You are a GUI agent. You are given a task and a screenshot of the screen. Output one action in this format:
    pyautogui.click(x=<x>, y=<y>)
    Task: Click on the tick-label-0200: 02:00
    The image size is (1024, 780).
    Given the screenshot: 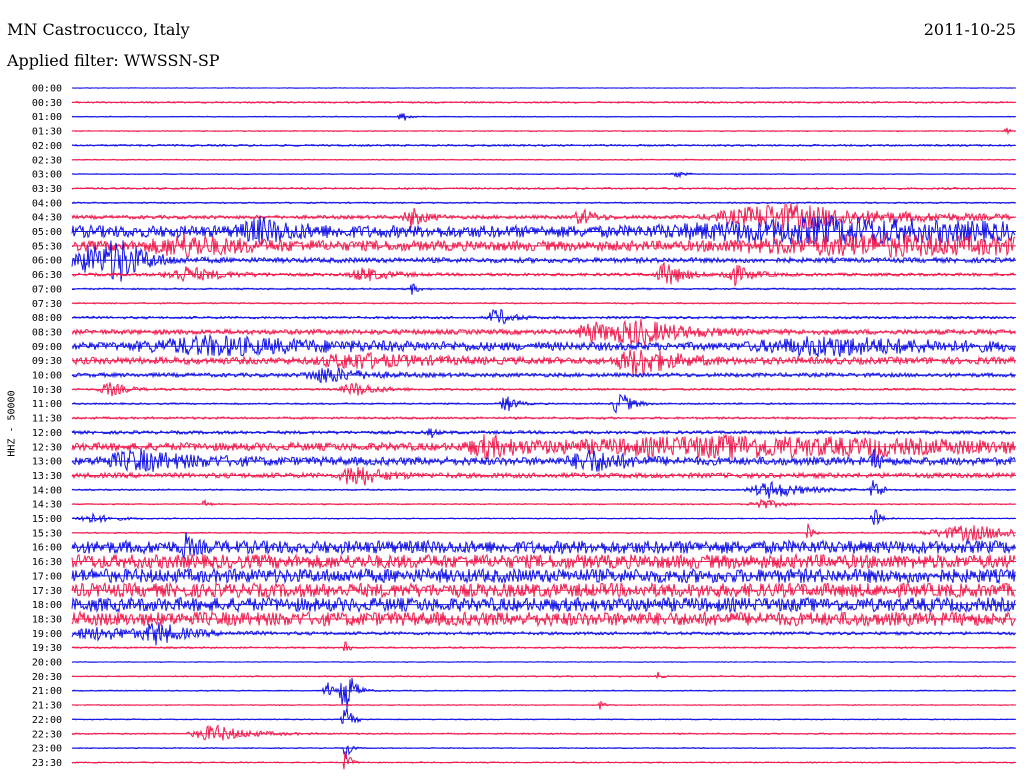 What is the action you would take?
    pyautogui.click(x=47, y=146)
    